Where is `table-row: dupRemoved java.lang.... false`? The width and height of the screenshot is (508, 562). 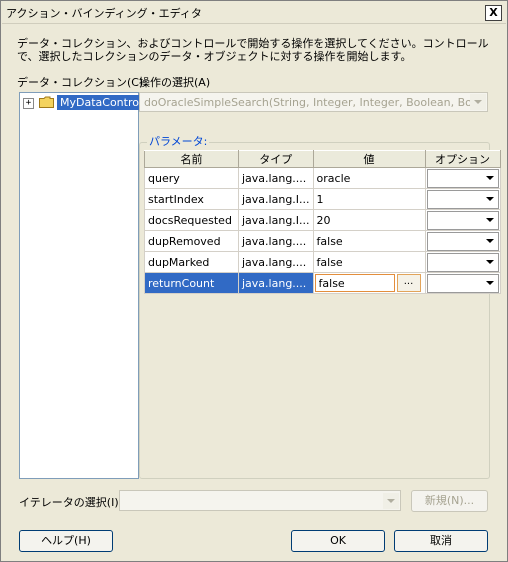 table-row: dupRemoved java.lang.... false is located at coordinates (322, 241).